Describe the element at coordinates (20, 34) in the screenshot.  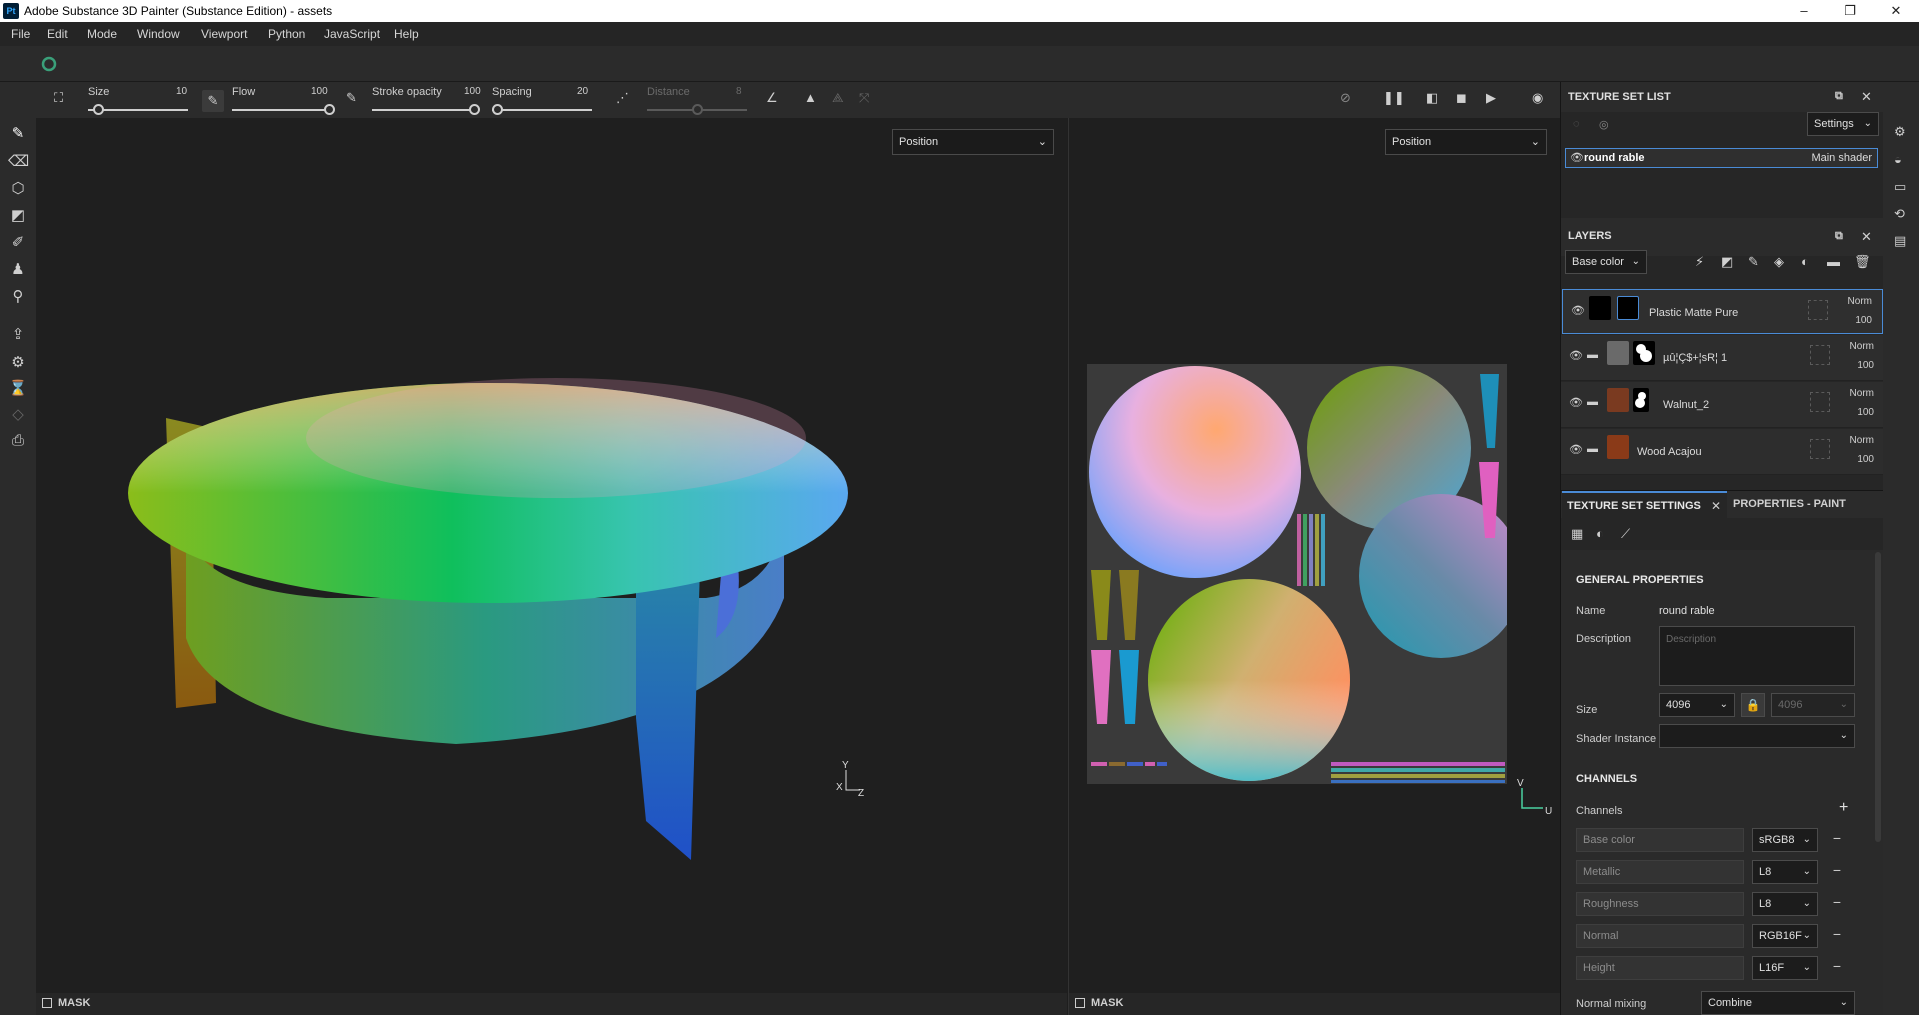
I see `menu-file: File` at that location.